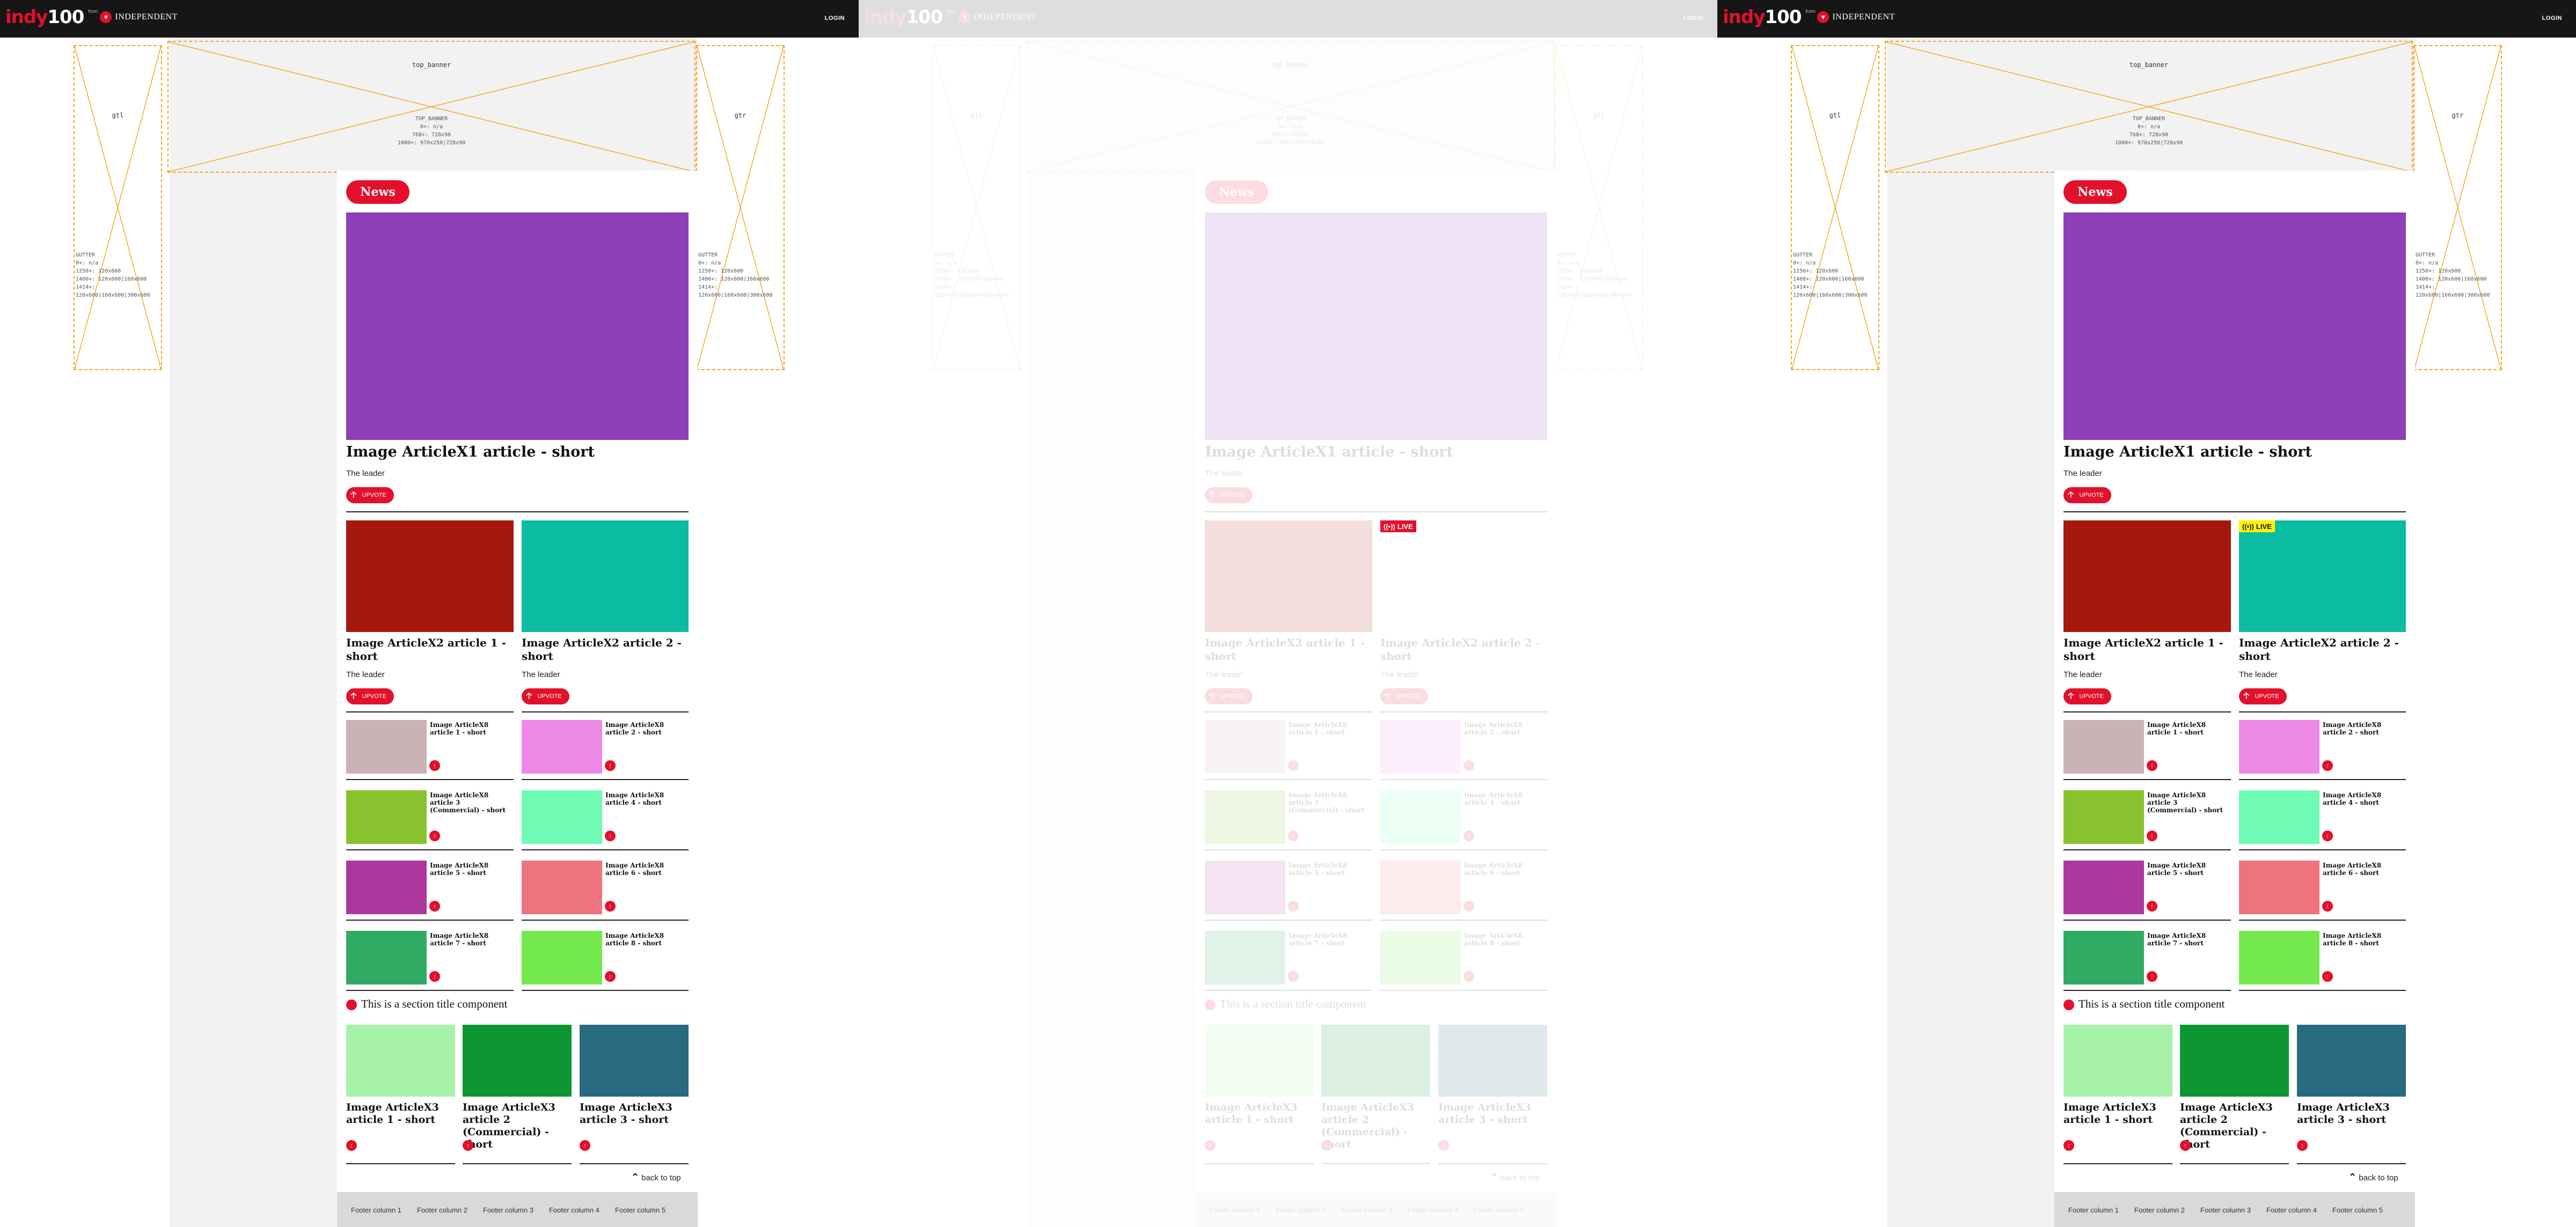  I want to click on article-x8-title: Image ArticleX8 article 6 - short, so click(1504, 869).